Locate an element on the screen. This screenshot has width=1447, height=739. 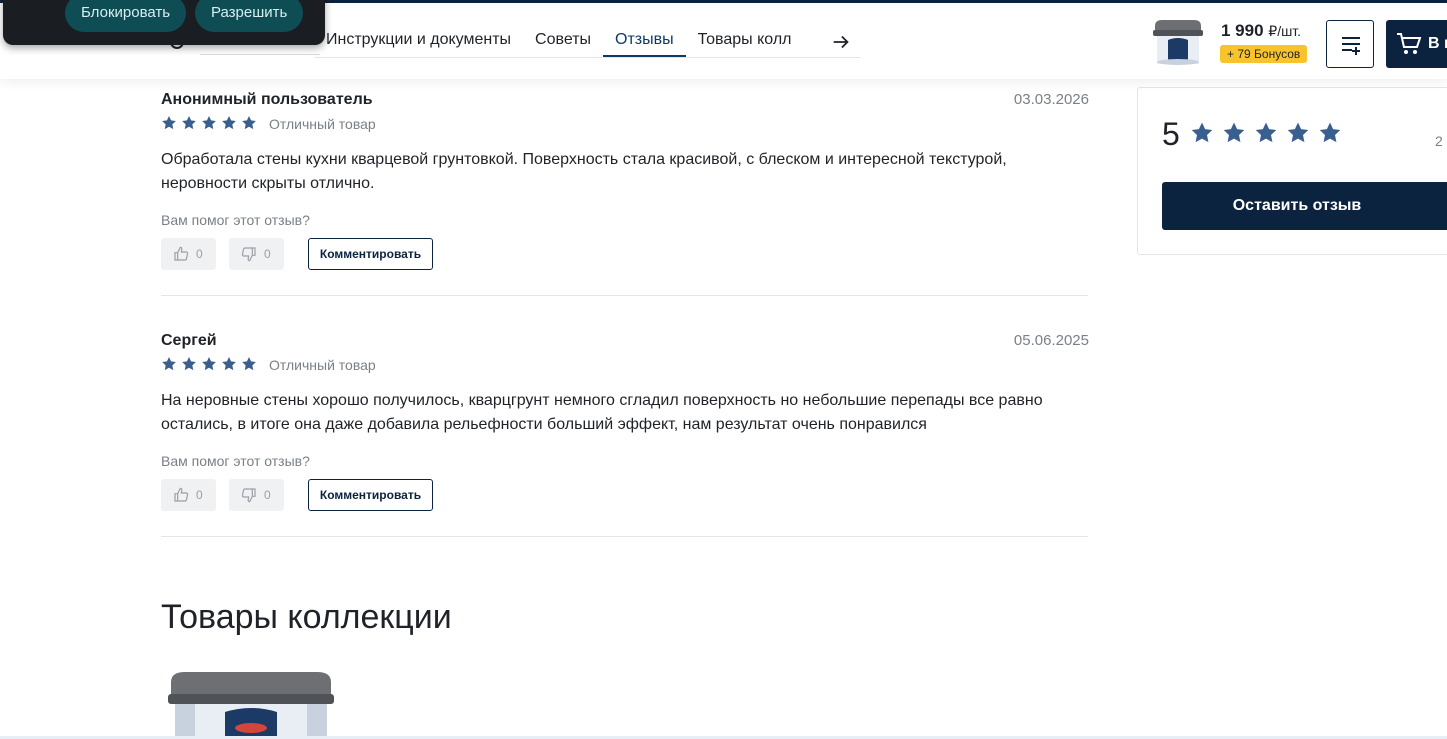
rating-stars is located at coordinates (1266, 133).